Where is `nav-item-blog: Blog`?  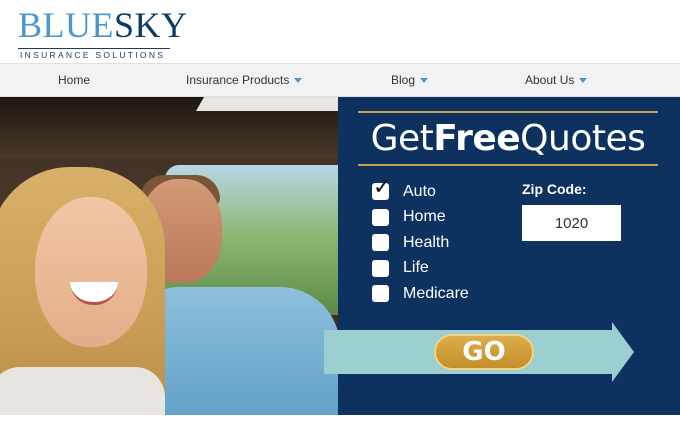
nav-item-blog: Blog is located at coordinates (410, 80).